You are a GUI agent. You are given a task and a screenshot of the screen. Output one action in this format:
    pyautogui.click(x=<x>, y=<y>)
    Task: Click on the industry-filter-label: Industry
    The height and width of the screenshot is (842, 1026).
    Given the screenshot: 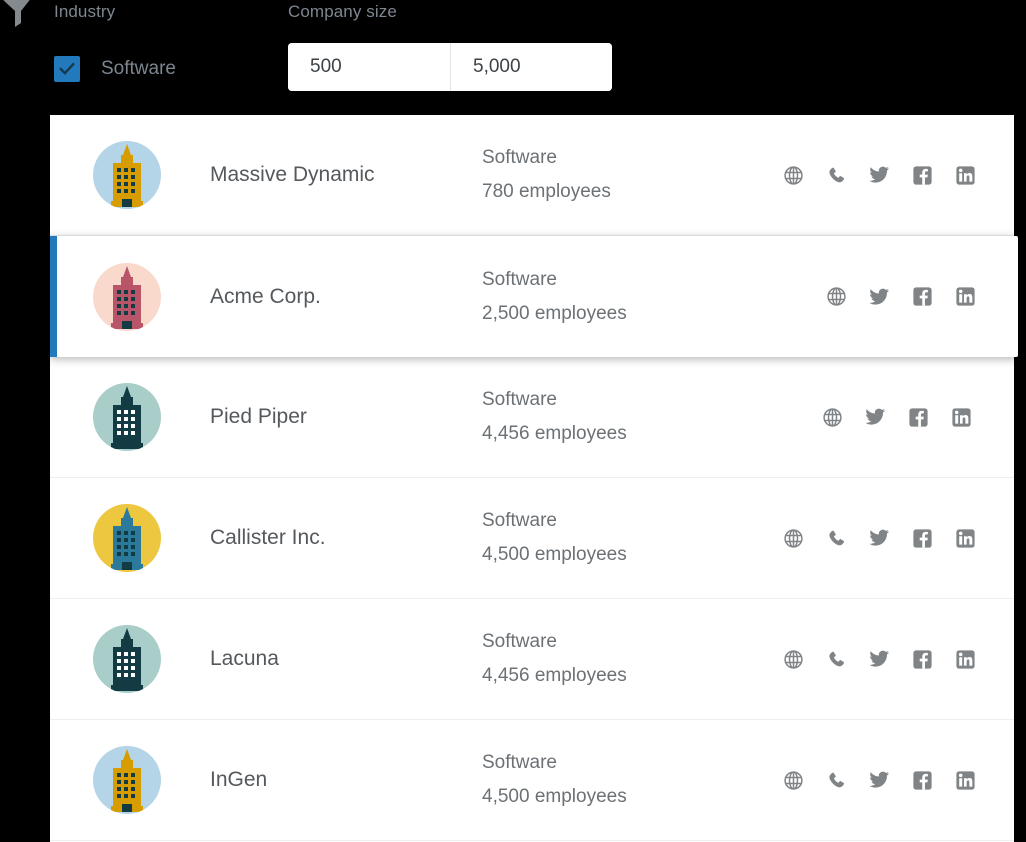 What is the action you would take?
    pyautogui.click(x=85, y=11)
    